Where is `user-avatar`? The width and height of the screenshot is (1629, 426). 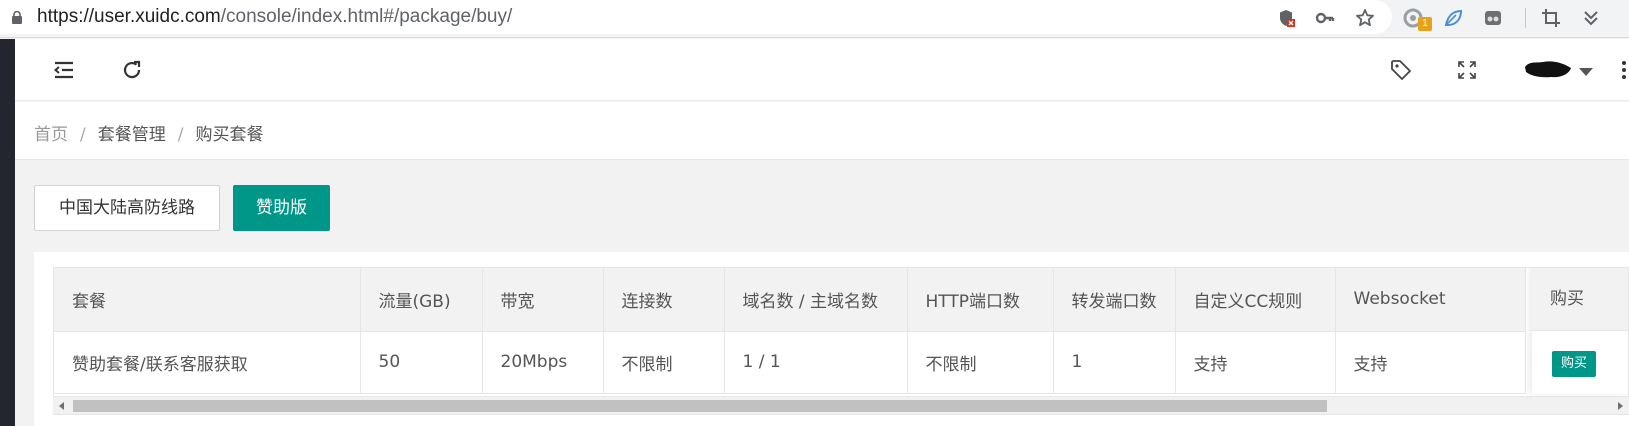
user-avatar is located at coordinates (1548, 69).